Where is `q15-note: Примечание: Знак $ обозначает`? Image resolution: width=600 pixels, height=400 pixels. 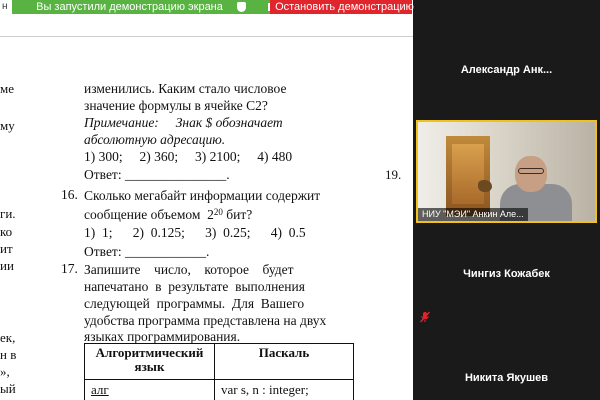
q15-note: Примечание: Знак $ обозначает is located at coordinates (183, 122).